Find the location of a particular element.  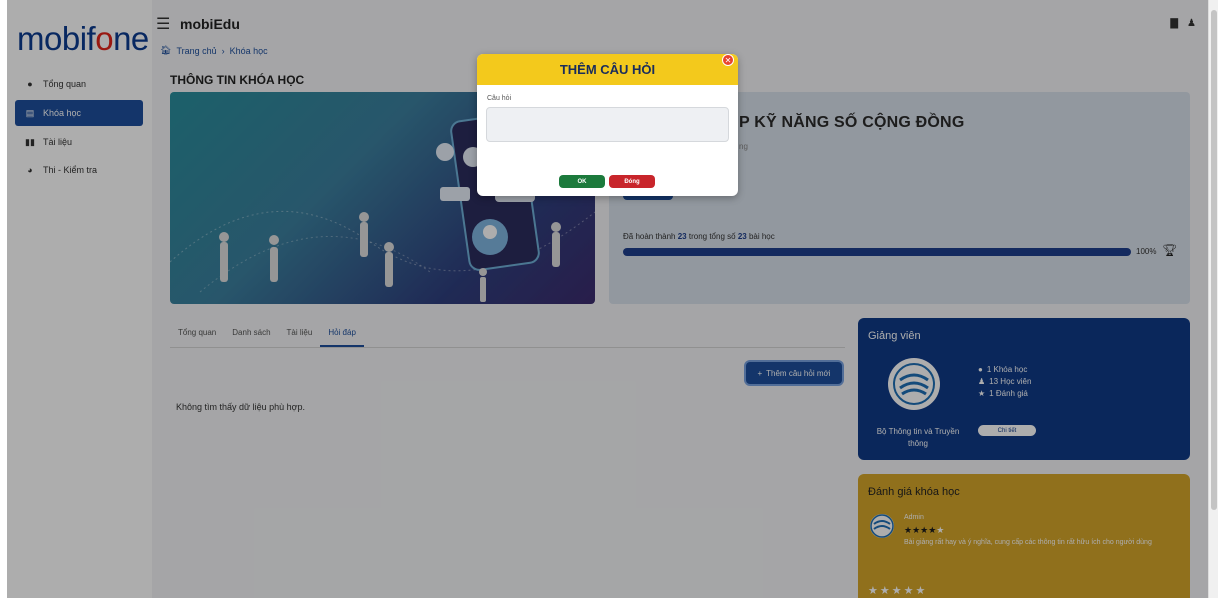

scrollbar is located at coordinates (1213, 299).